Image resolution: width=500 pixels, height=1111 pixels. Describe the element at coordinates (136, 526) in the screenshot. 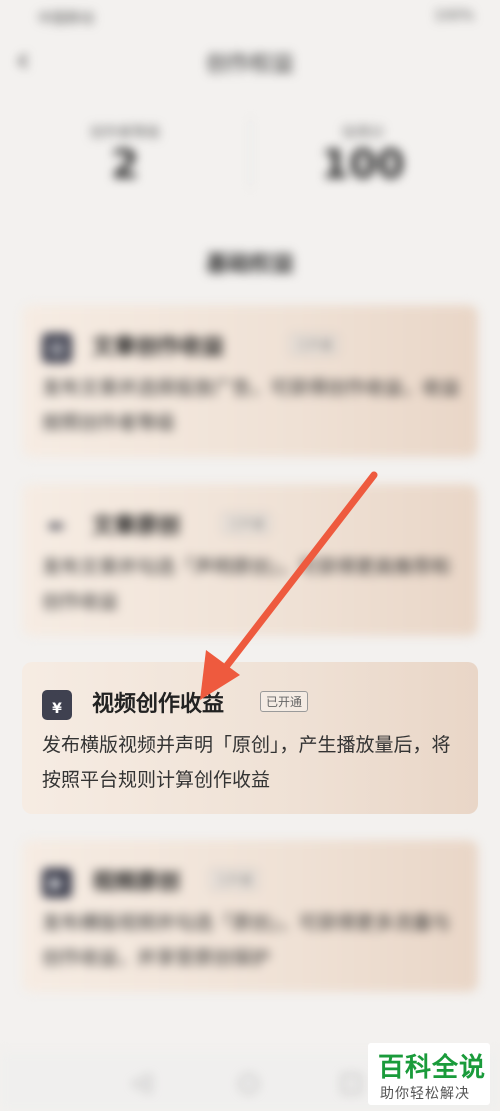

I see `card-title: 文章原创` at that location.